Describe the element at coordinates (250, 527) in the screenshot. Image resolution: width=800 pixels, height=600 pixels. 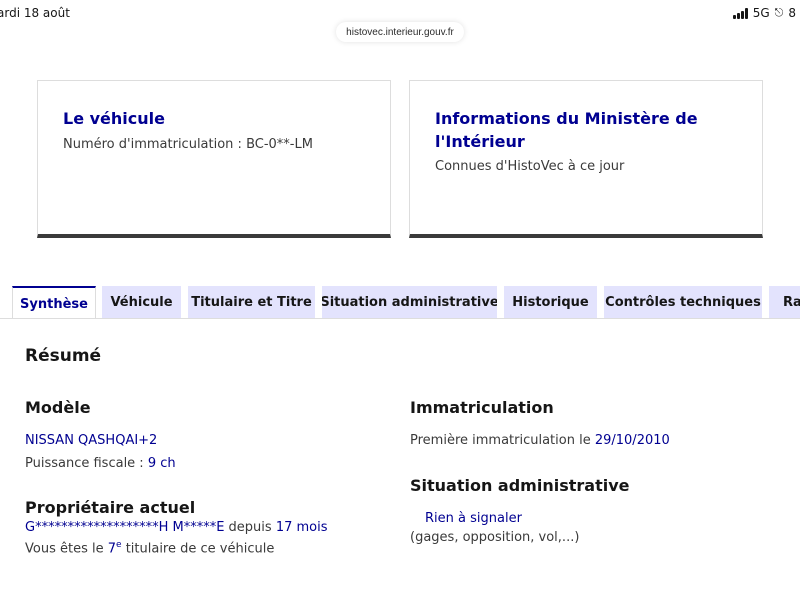
I see `owner-since-label: depuis` at that location.